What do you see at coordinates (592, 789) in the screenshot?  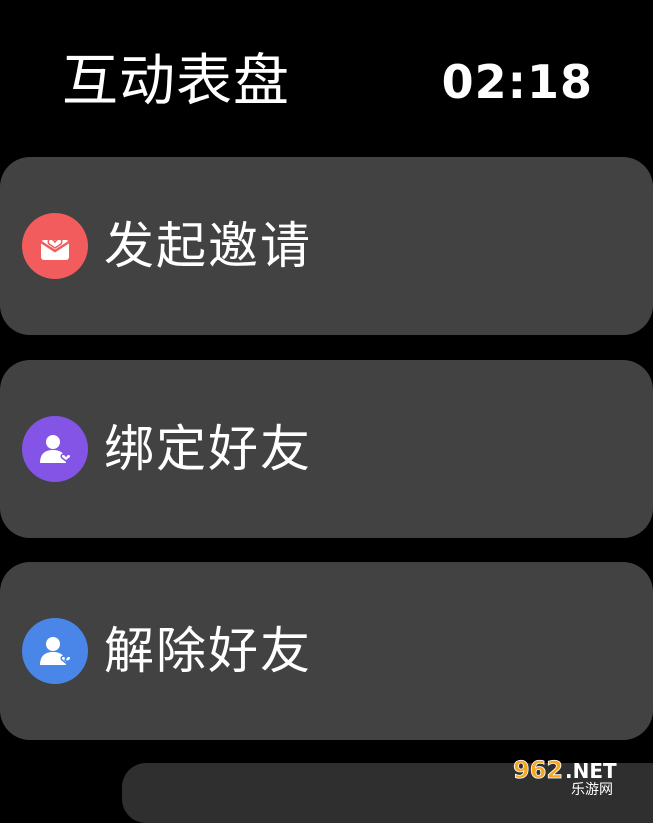 I see `svg-text: 乐游网` at bounding box center [592, 789].